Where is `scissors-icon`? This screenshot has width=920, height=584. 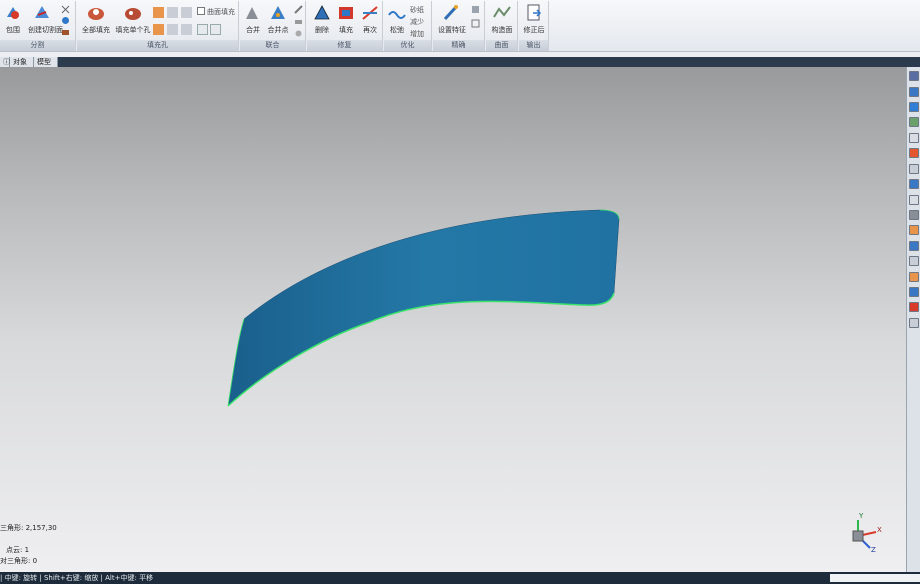 scissors-icon is located at coordinates (65, 9).